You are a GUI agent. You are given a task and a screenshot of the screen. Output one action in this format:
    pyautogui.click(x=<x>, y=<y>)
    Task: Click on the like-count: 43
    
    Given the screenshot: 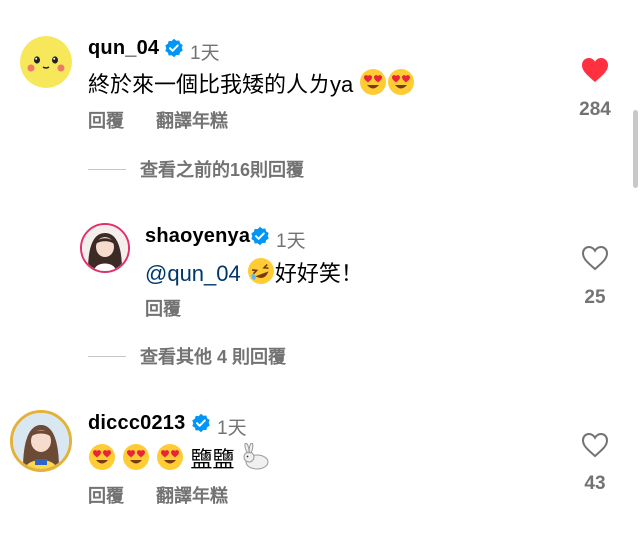 What is the action you would take?
    pyautogui.click(x=595, y=483)
    